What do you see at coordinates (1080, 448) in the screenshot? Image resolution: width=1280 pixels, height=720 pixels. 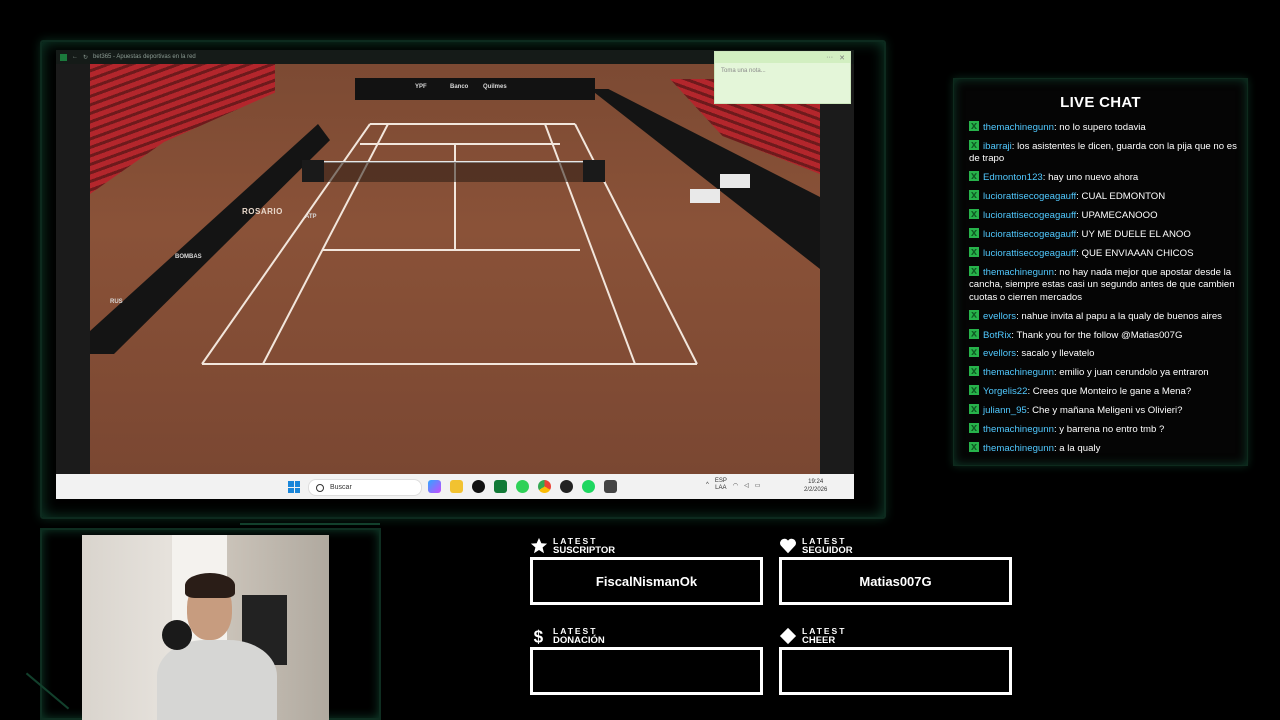 I see `chat-text: a la qualy` at bounding box center [1080, 448].